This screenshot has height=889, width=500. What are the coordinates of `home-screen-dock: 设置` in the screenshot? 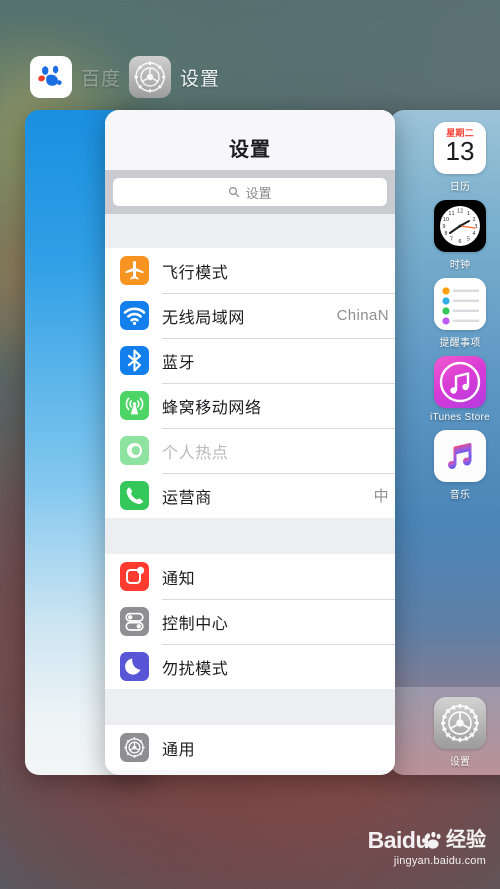 It's located at (445, 731).